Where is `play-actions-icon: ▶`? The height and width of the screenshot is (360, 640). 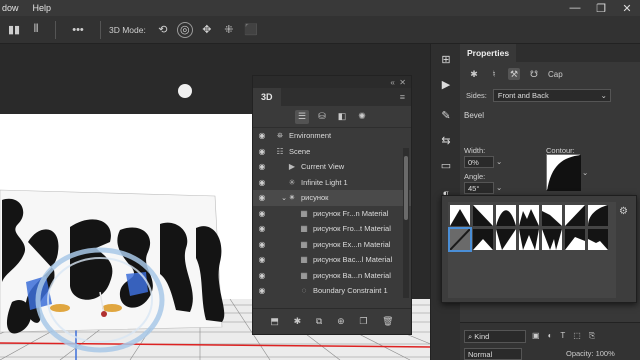 play-actions-icon: ▶ is located at coordinates (446, 84).